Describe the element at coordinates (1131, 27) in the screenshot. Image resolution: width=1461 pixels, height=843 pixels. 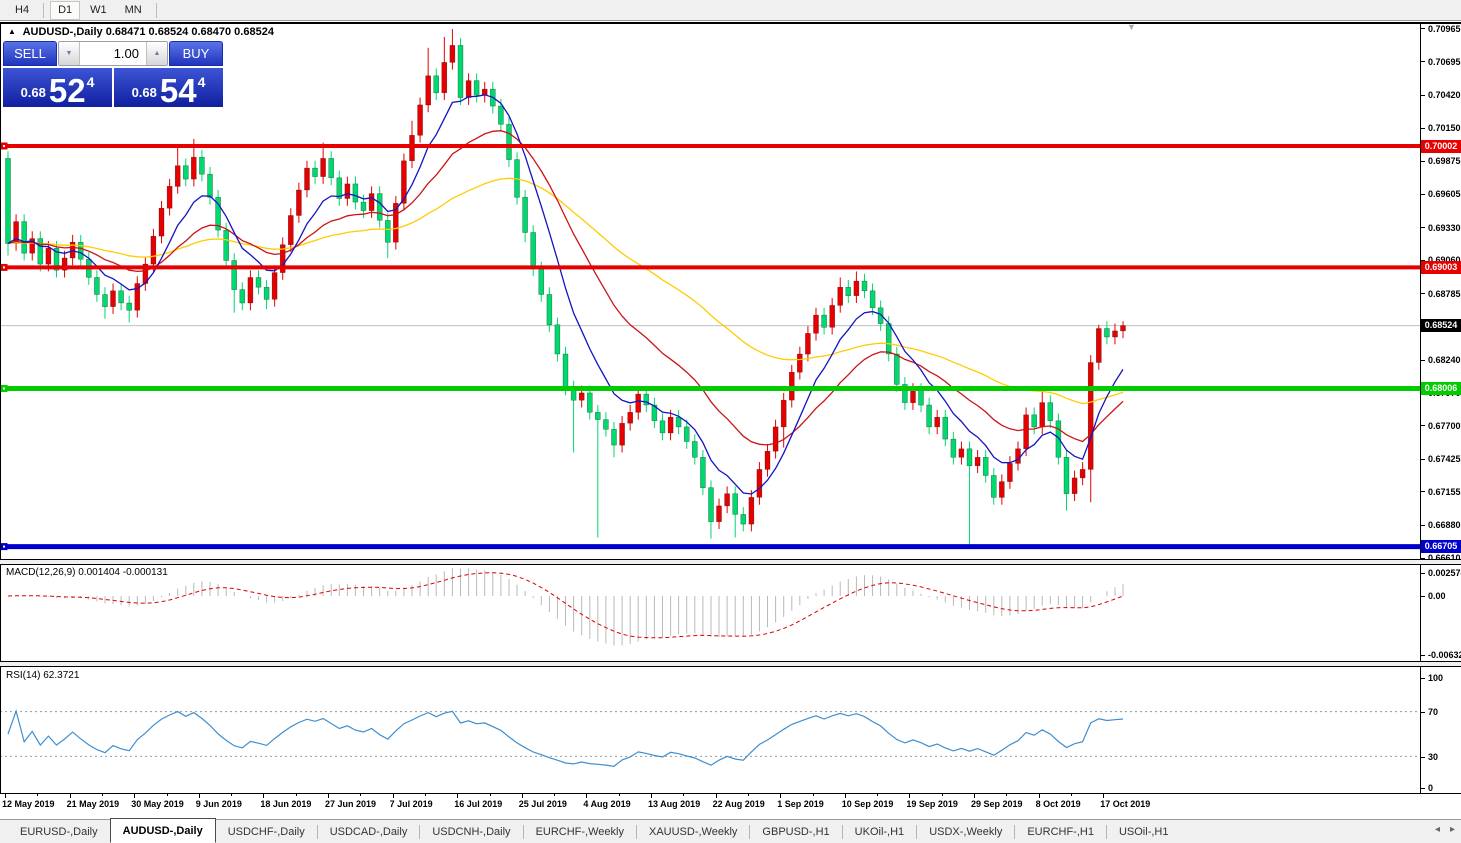
I see `chart-shift-marker-icon: ▼` at that location.